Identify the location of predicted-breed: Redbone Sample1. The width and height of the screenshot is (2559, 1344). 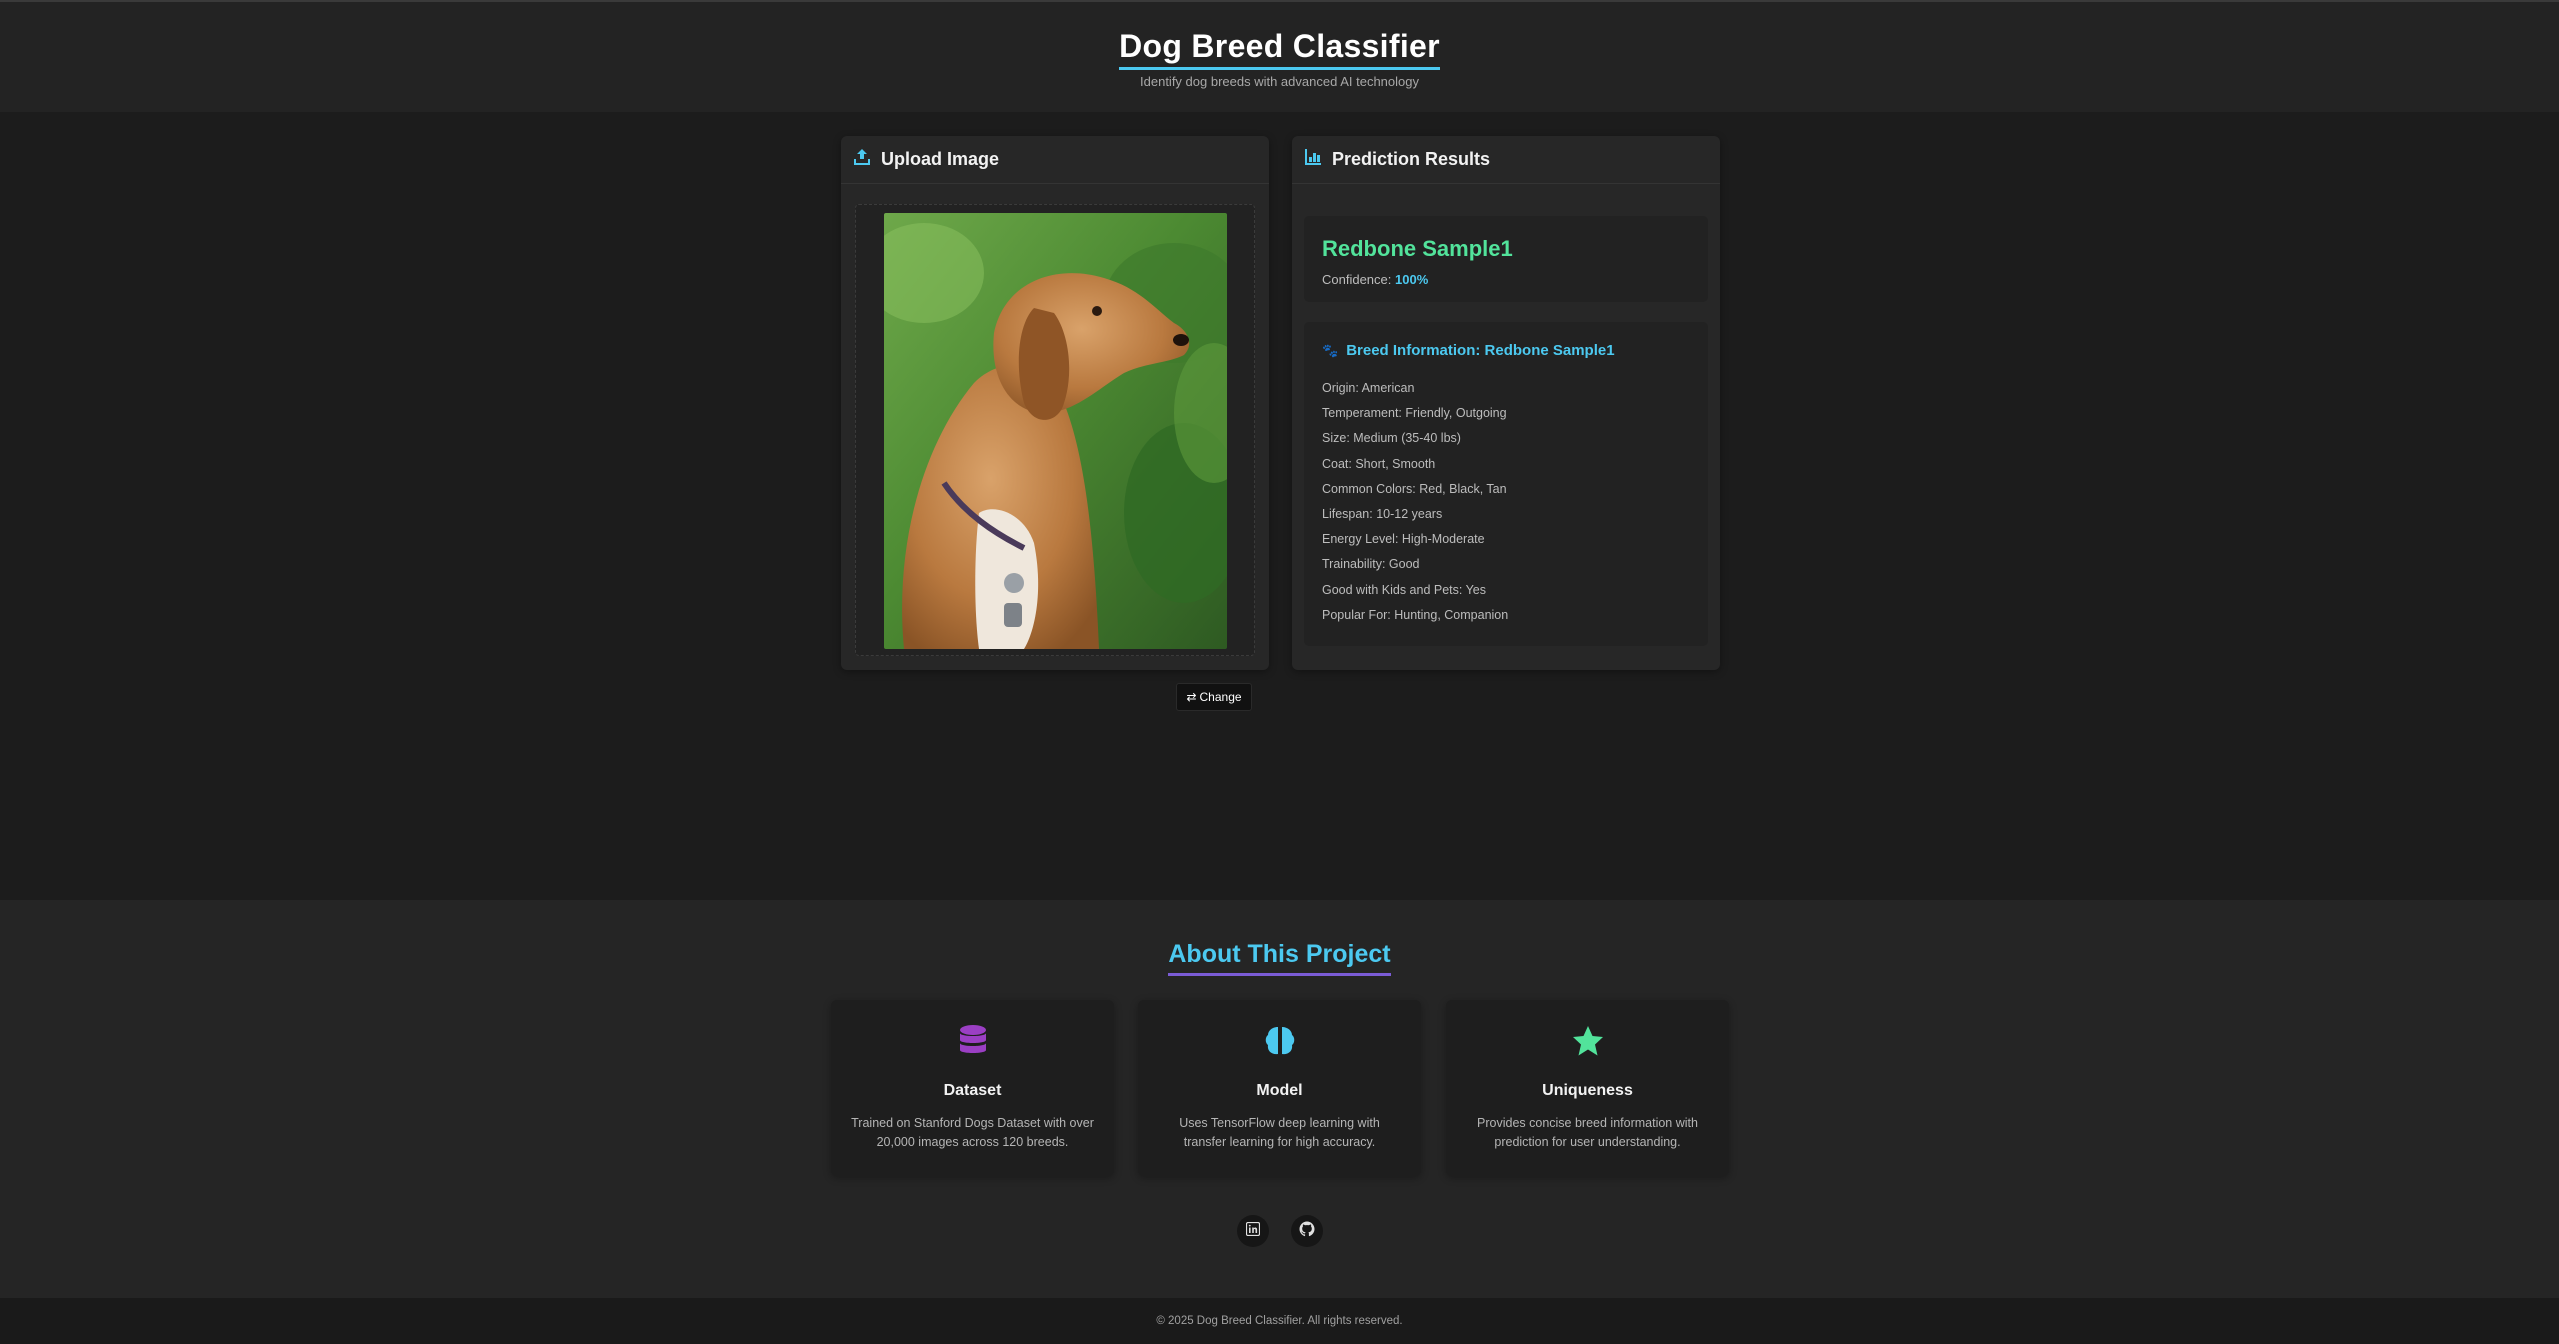
(1417, 248).